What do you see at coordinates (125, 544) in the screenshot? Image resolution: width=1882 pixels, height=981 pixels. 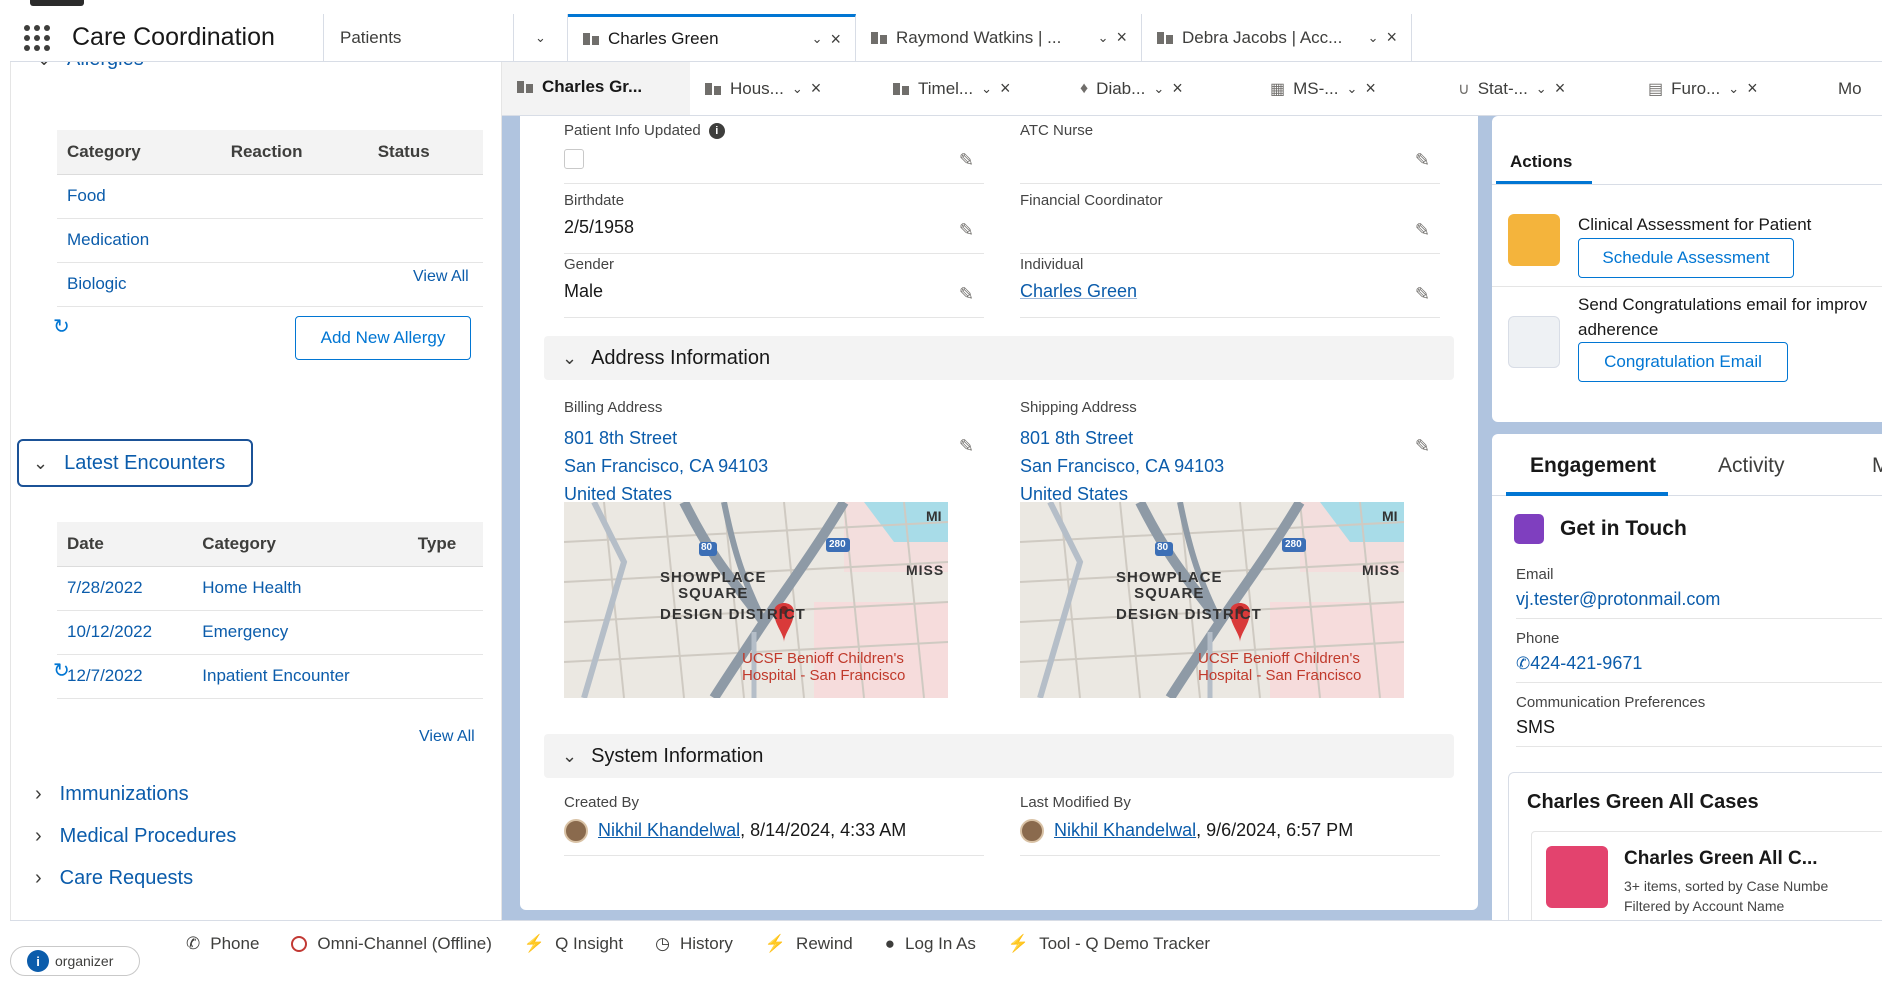 I see `column-header: Date` at bounding box center [125, 544].